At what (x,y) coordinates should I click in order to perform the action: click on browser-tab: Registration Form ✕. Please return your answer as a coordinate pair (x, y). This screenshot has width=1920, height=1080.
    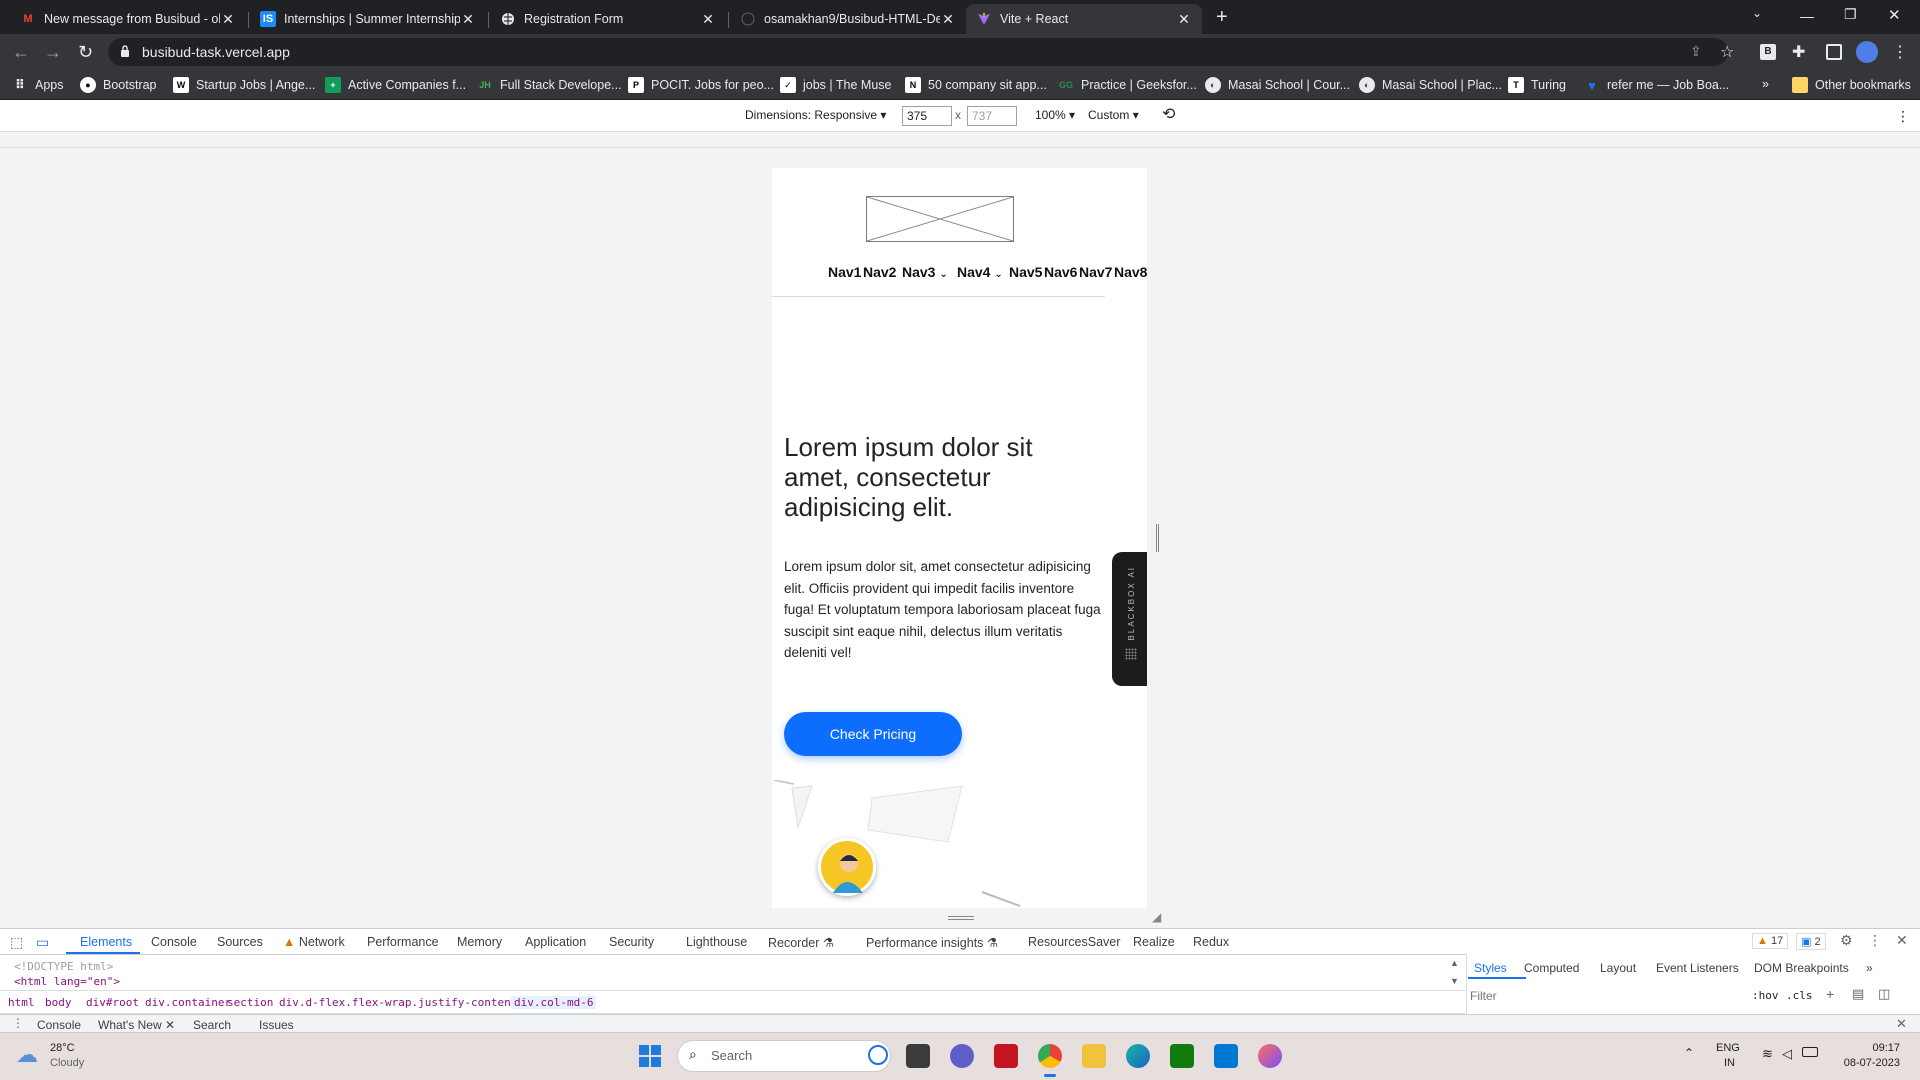
    Looking at the image, I should click on (608, 19).